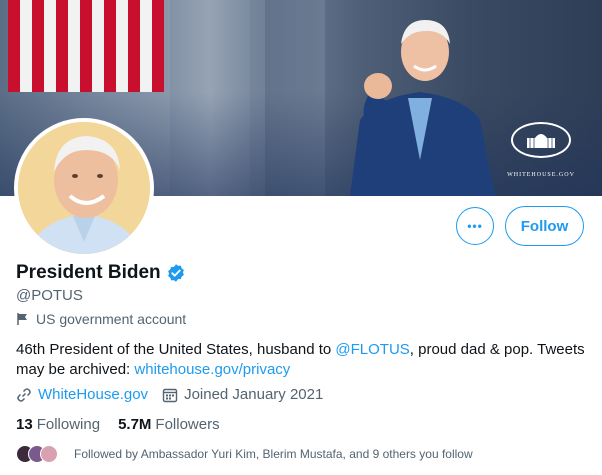  Describe the element at coordinates (24, 424) in the screenshot. I see `following-count: 13` at that location.